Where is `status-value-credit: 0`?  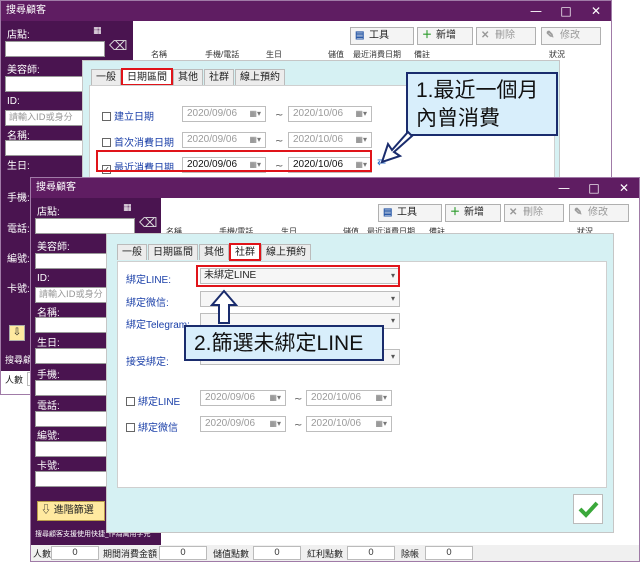
status-value-credit: 0 is located at coordinates (277, 553).